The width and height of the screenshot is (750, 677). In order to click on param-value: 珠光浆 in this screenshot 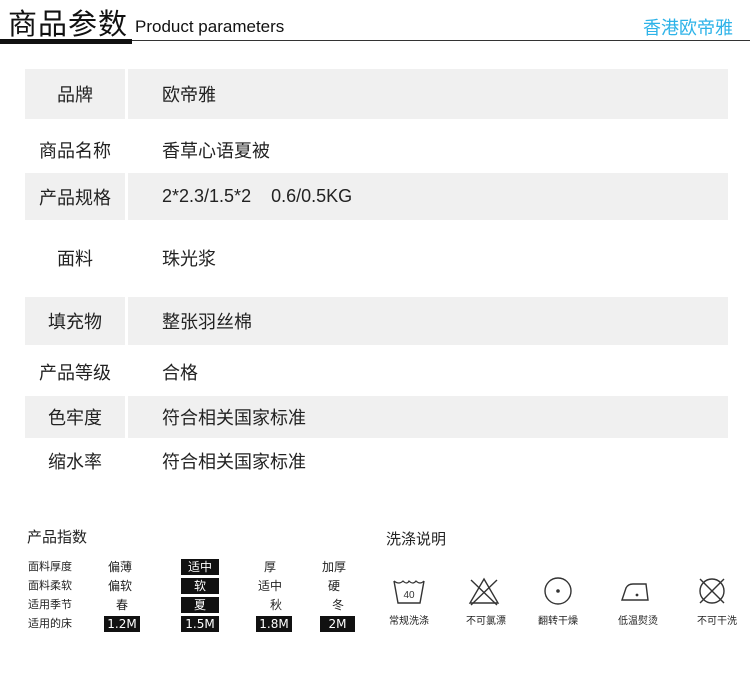, I will do `click(189, 259)`.